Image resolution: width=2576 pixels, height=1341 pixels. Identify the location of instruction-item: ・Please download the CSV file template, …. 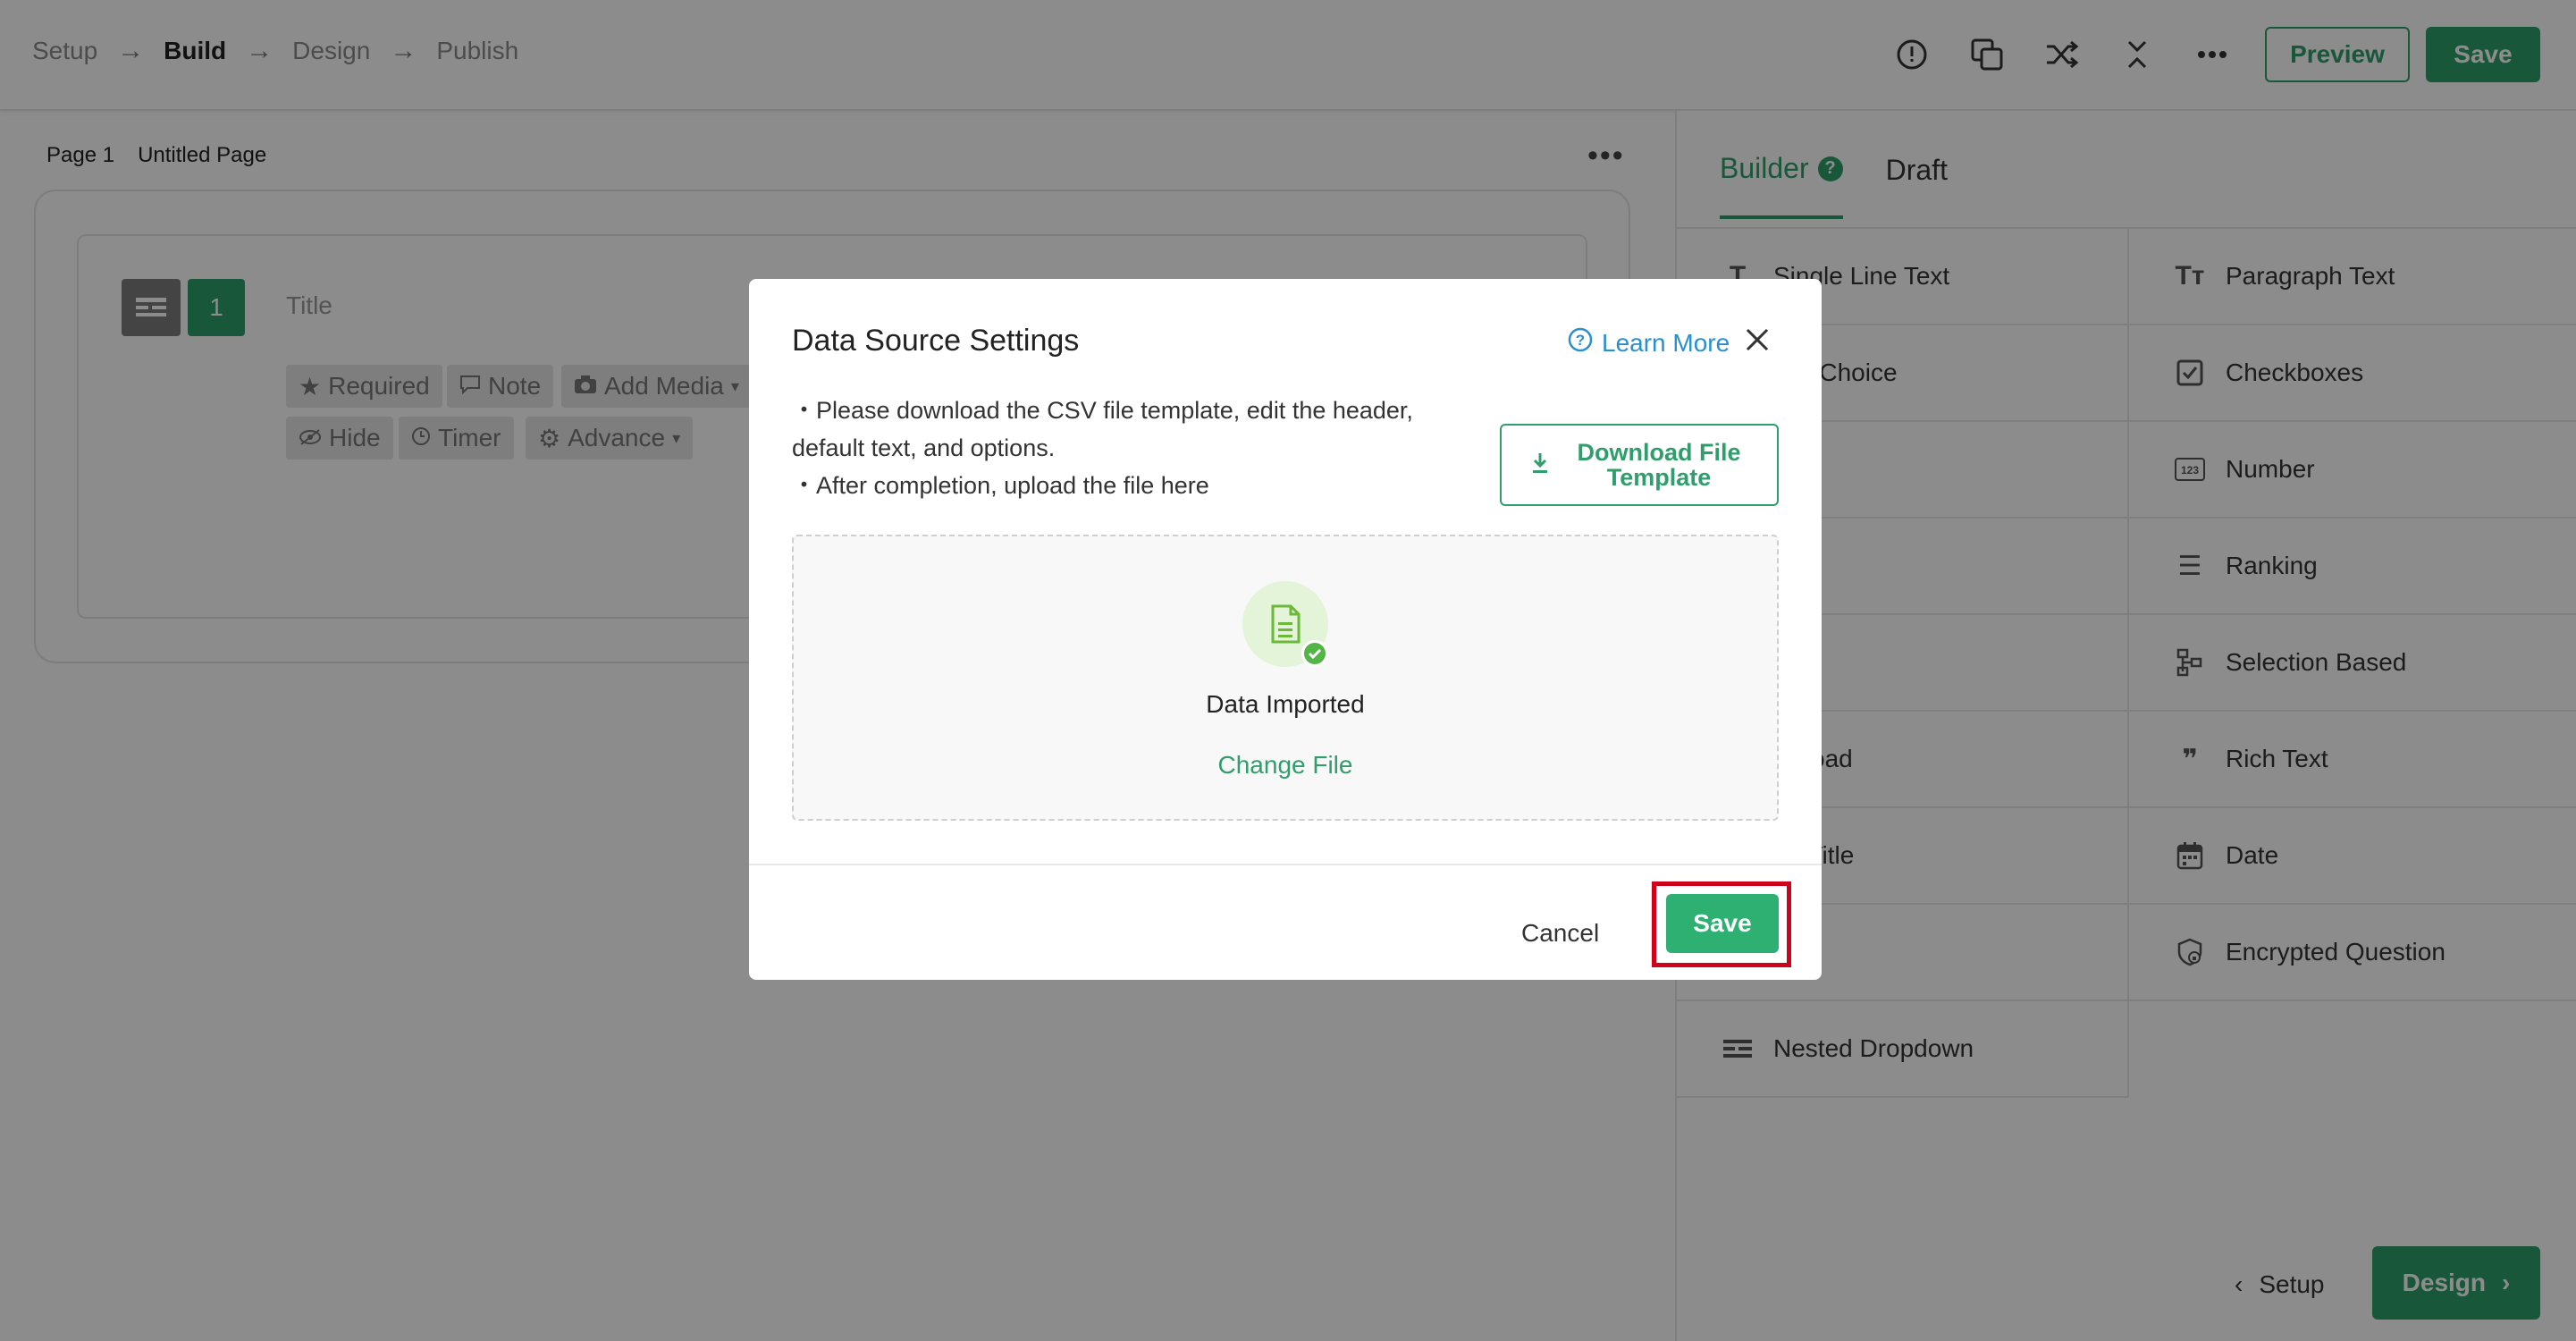
(1141, 430).